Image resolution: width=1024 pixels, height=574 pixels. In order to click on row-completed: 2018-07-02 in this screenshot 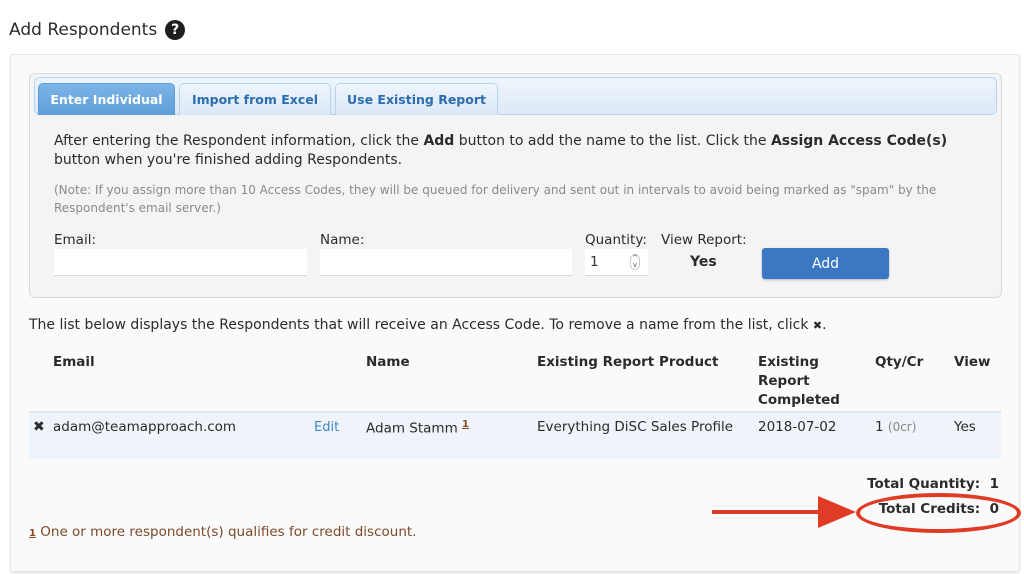, I will do `click(797, 427)`.